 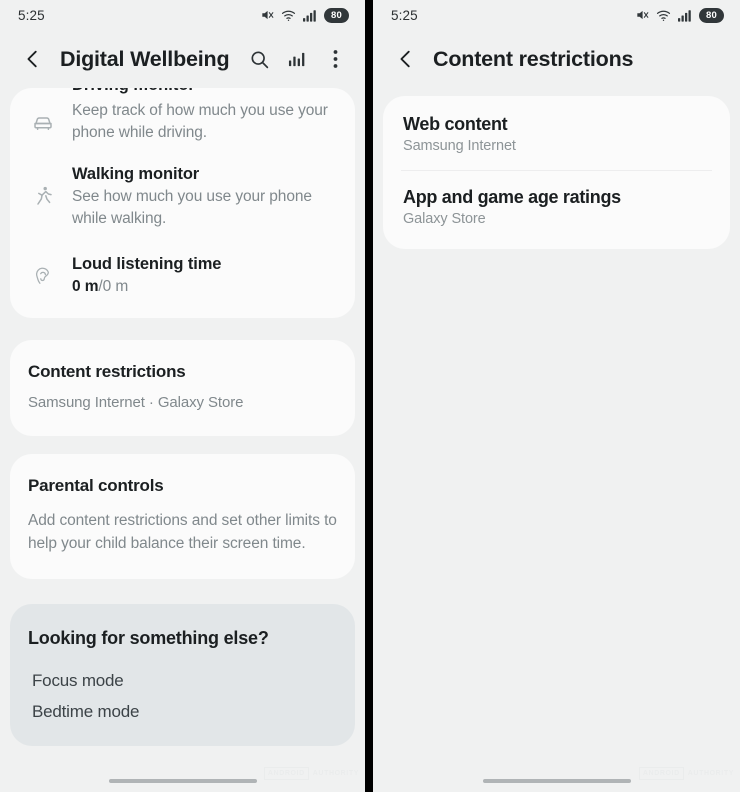 I want to click on app-bar-right: Content restrictions, so click(x=556, y=59).